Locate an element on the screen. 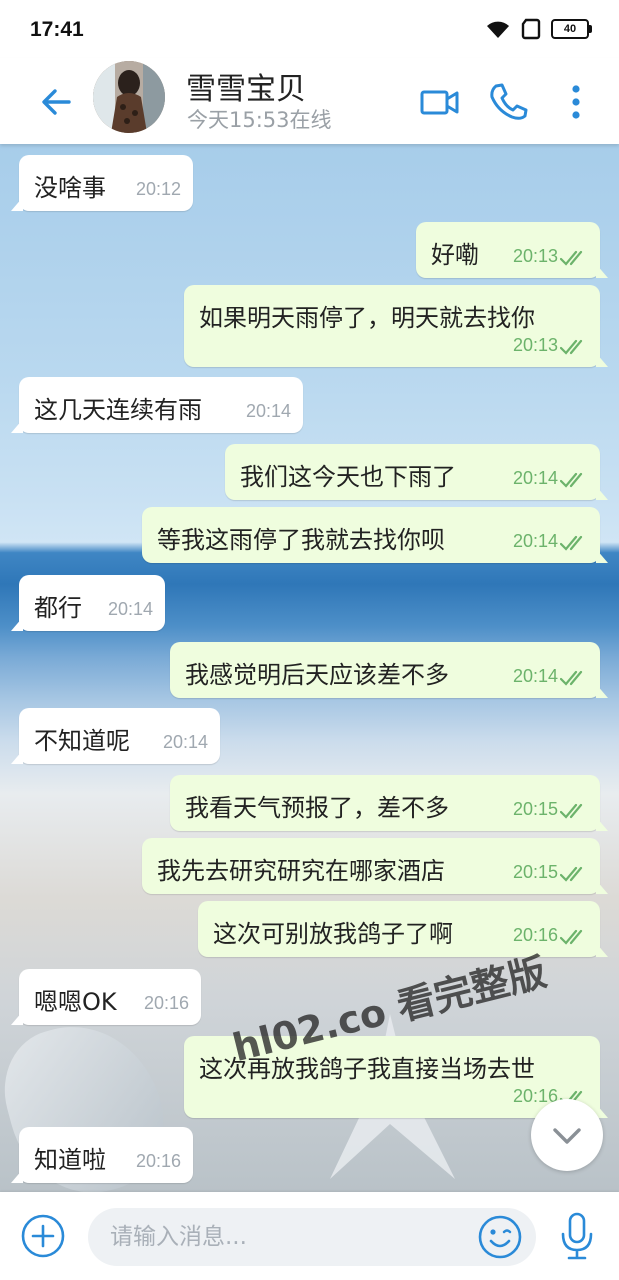 Image resolution: width=619 pixels, height=1280 pixels. message-text: 我们这今天也下雨了 is located at coordinates (348, 477).